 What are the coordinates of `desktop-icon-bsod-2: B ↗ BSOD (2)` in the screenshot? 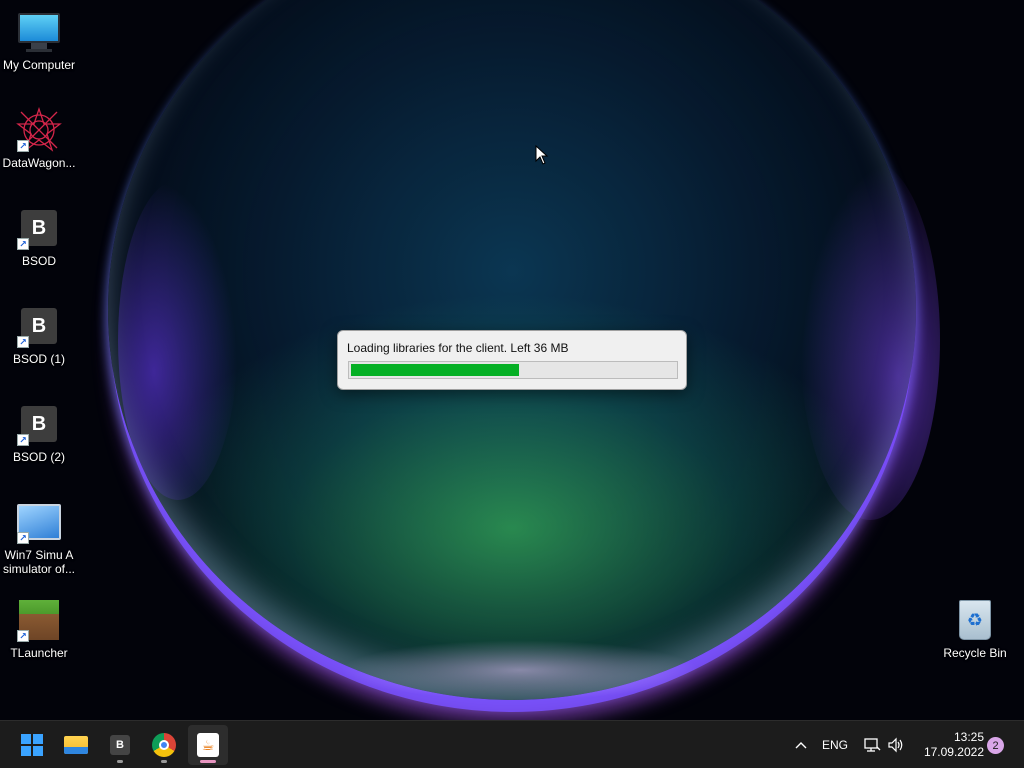 It's located at (39, 432).